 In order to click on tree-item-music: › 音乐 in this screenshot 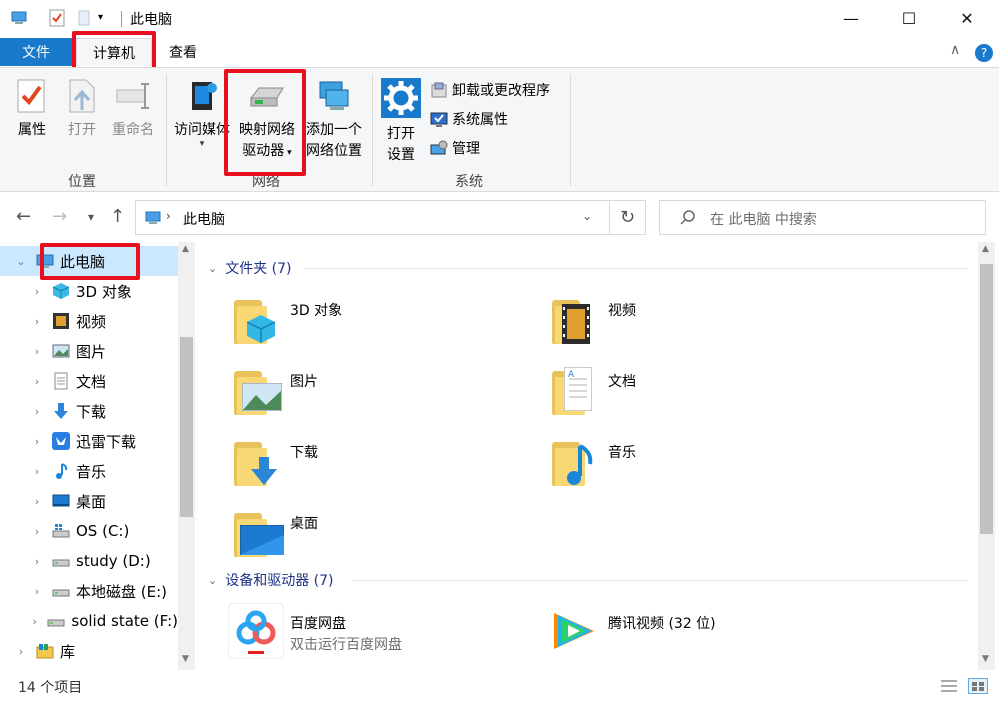, I will do `click(89, 471)`.